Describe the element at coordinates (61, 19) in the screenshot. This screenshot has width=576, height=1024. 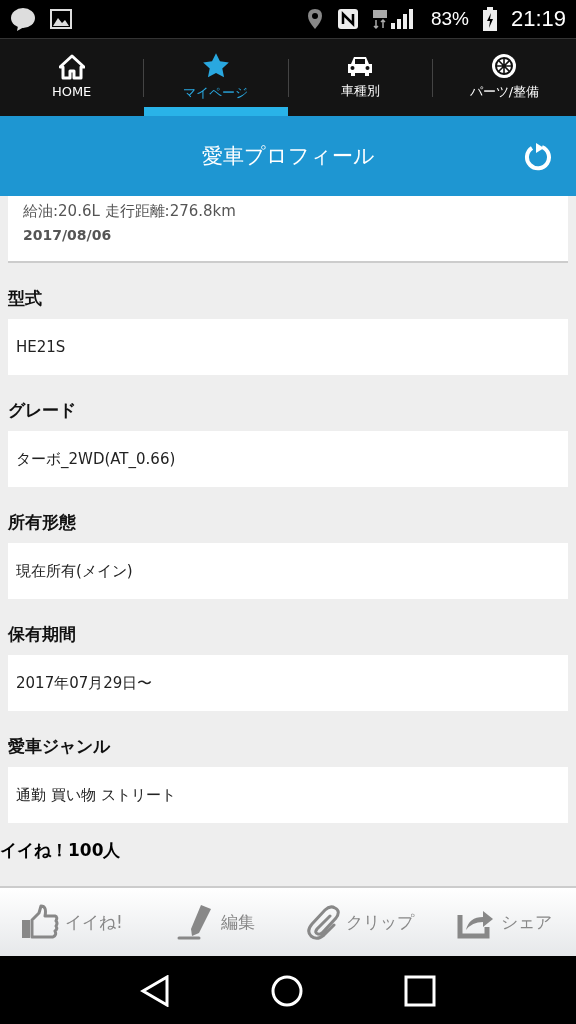
I see `image-icon` at that location.